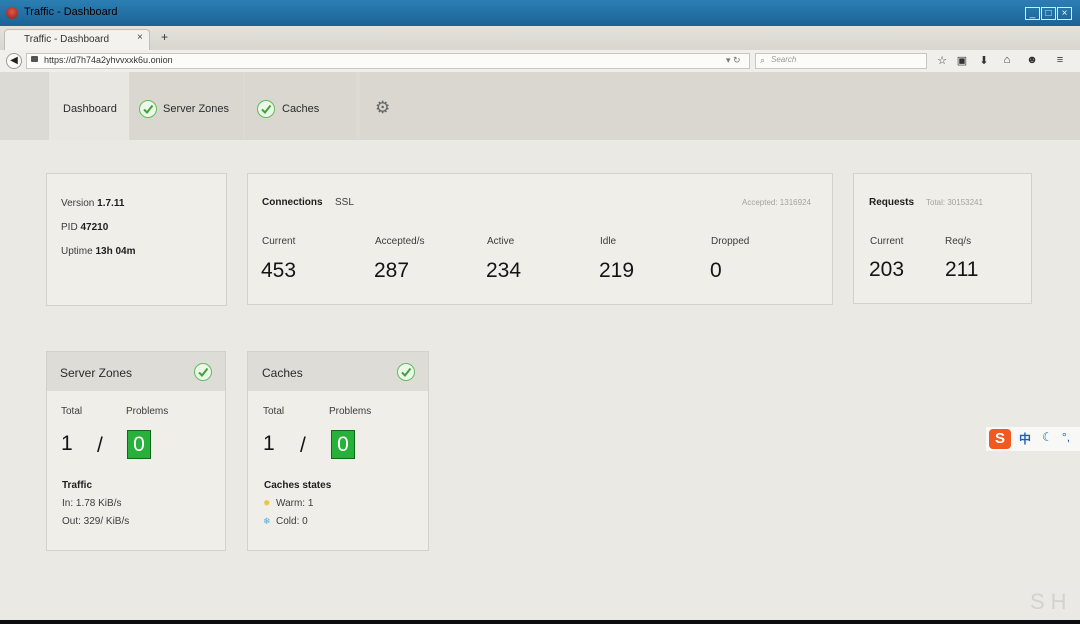 The height and width of the screenshot is (624, 1080). Describe the element at coordinates (279, 270) in the screenshot. I see `metric-value: 453` at that location.